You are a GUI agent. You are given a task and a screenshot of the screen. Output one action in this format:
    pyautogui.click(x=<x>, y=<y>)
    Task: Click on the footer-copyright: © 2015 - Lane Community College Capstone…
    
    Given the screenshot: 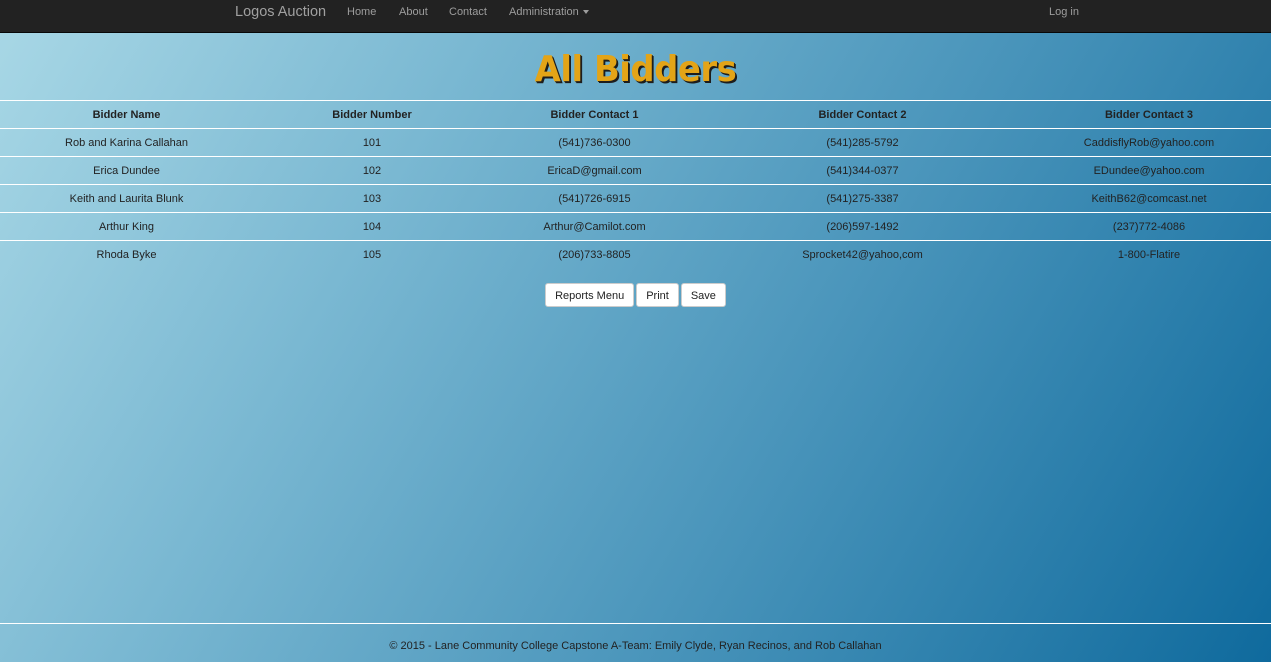 What is the action you would take?
    pyautogui.click(x=635, y=646)
    